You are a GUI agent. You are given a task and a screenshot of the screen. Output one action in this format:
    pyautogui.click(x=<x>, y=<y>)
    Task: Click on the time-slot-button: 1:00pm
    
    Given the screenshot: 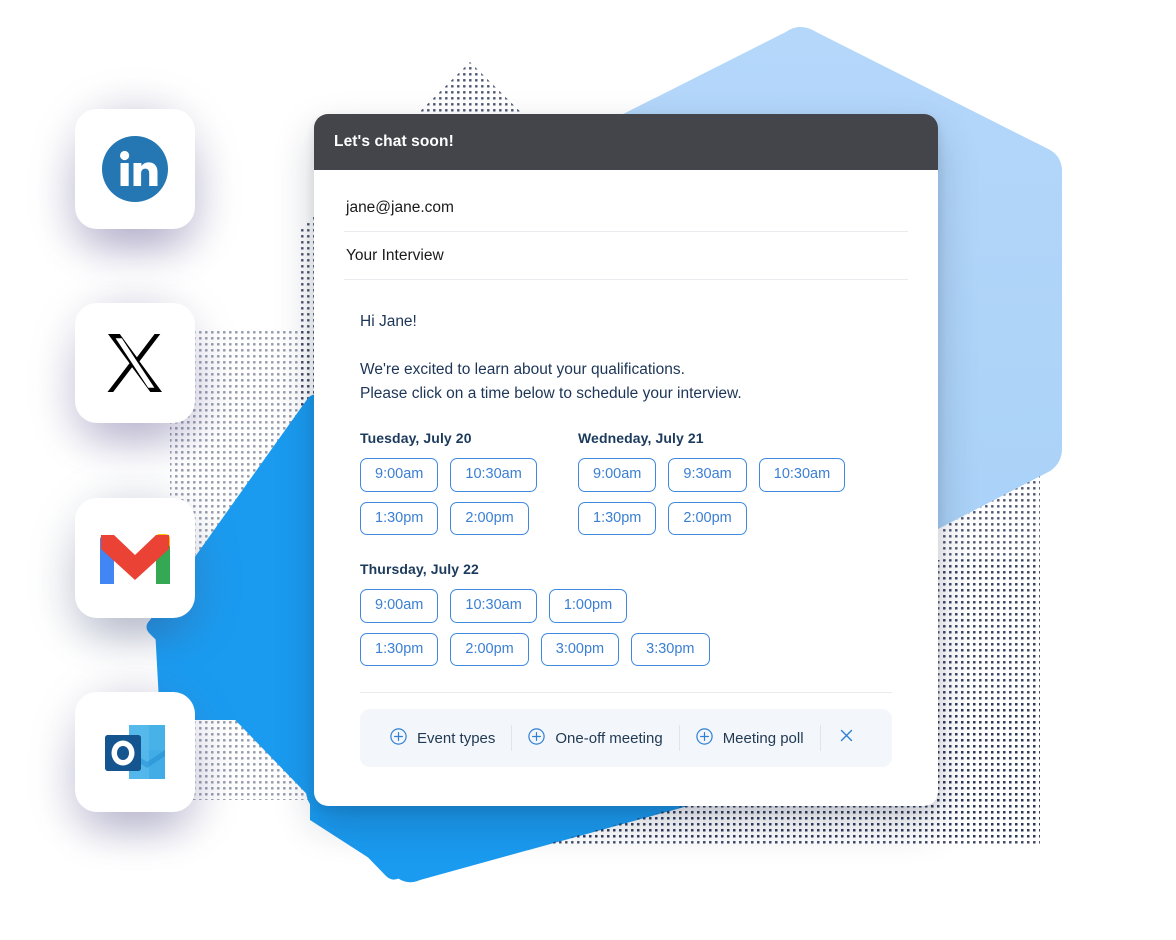 What is the action you would take?
    pyautogui.click(x=588, y=606)
    